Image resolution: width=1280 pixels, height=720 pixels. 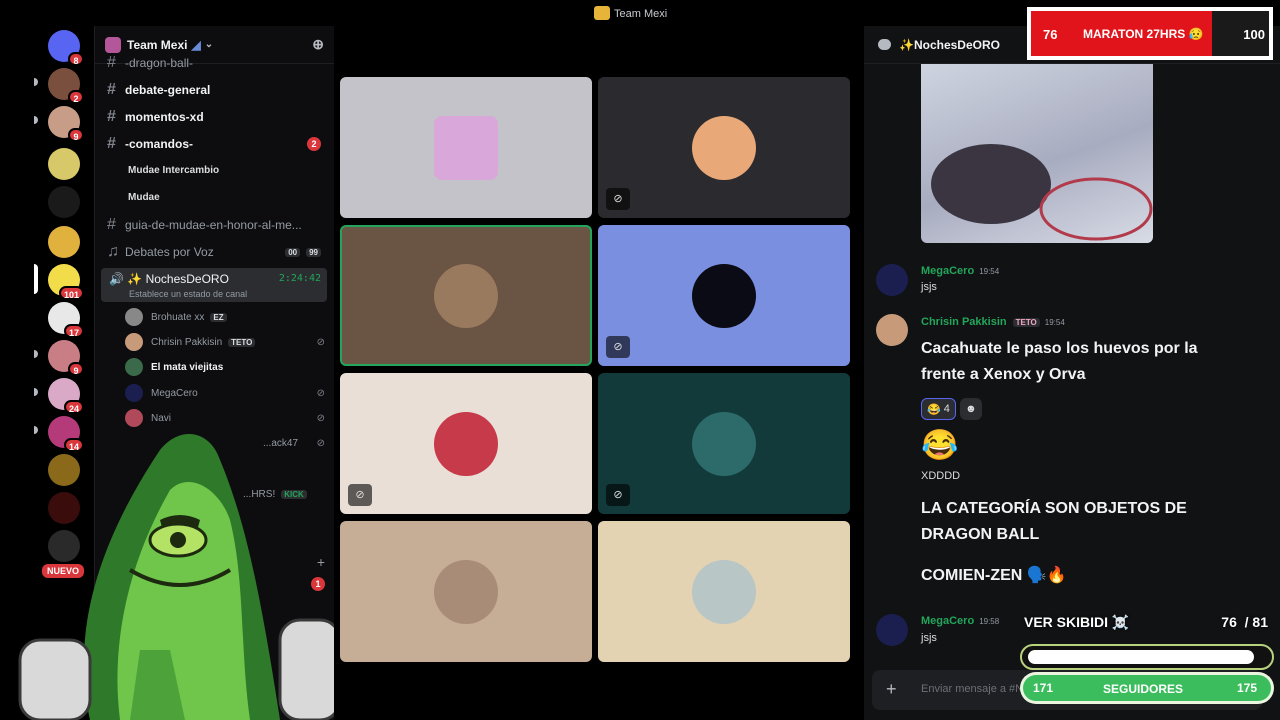 What do you see at coordinates (196, 44) in the screenshot?
I see `boost-icon: ◢` at bounding box center [196, 44].